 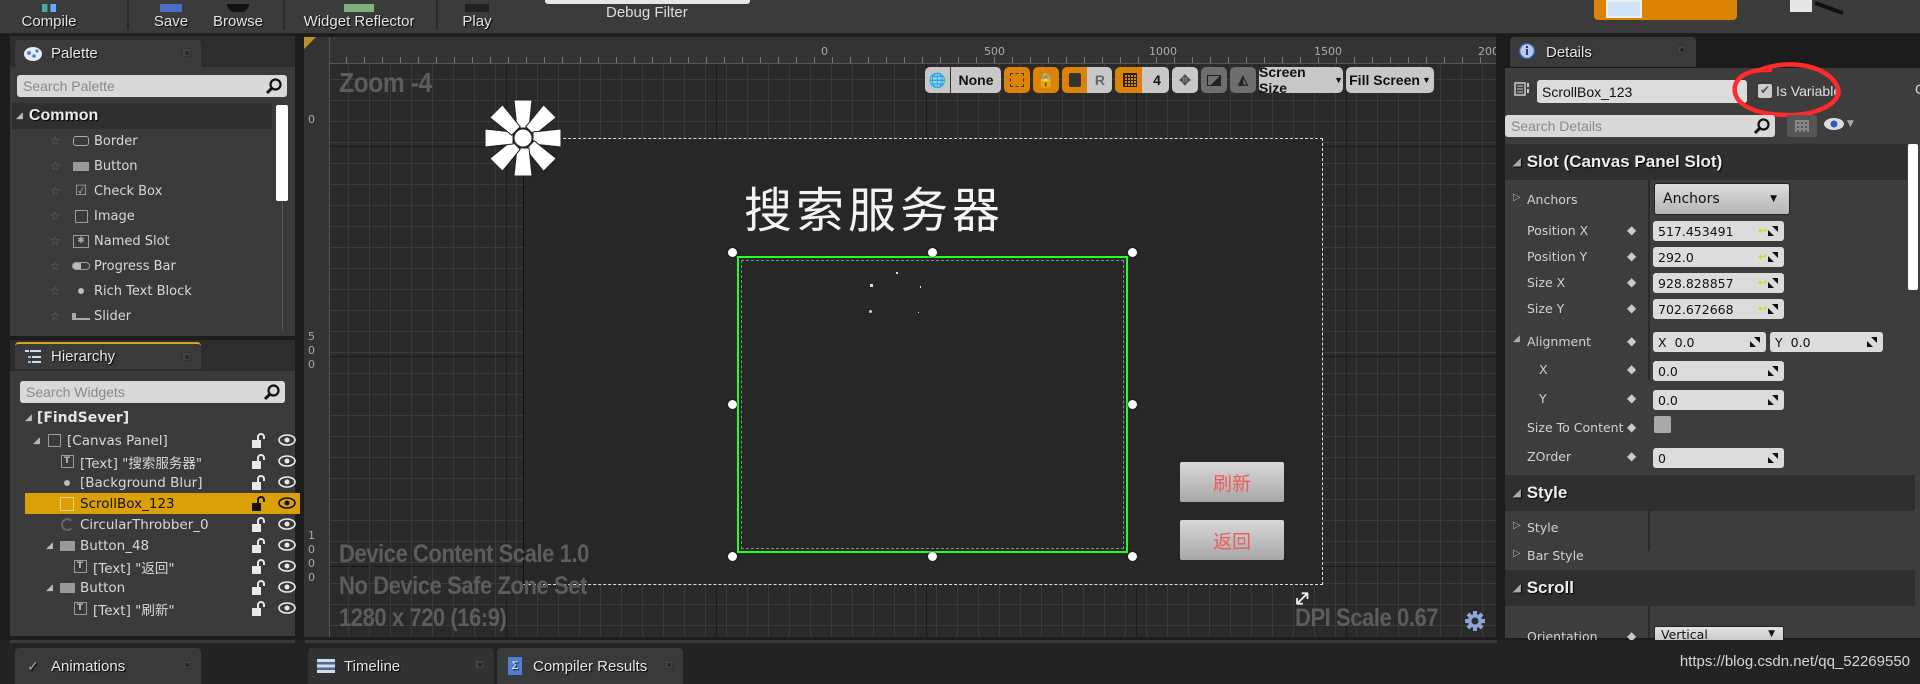 I want to click on screen-size-dropdown: Screen Size ▼, so click(x=1301, y=80).